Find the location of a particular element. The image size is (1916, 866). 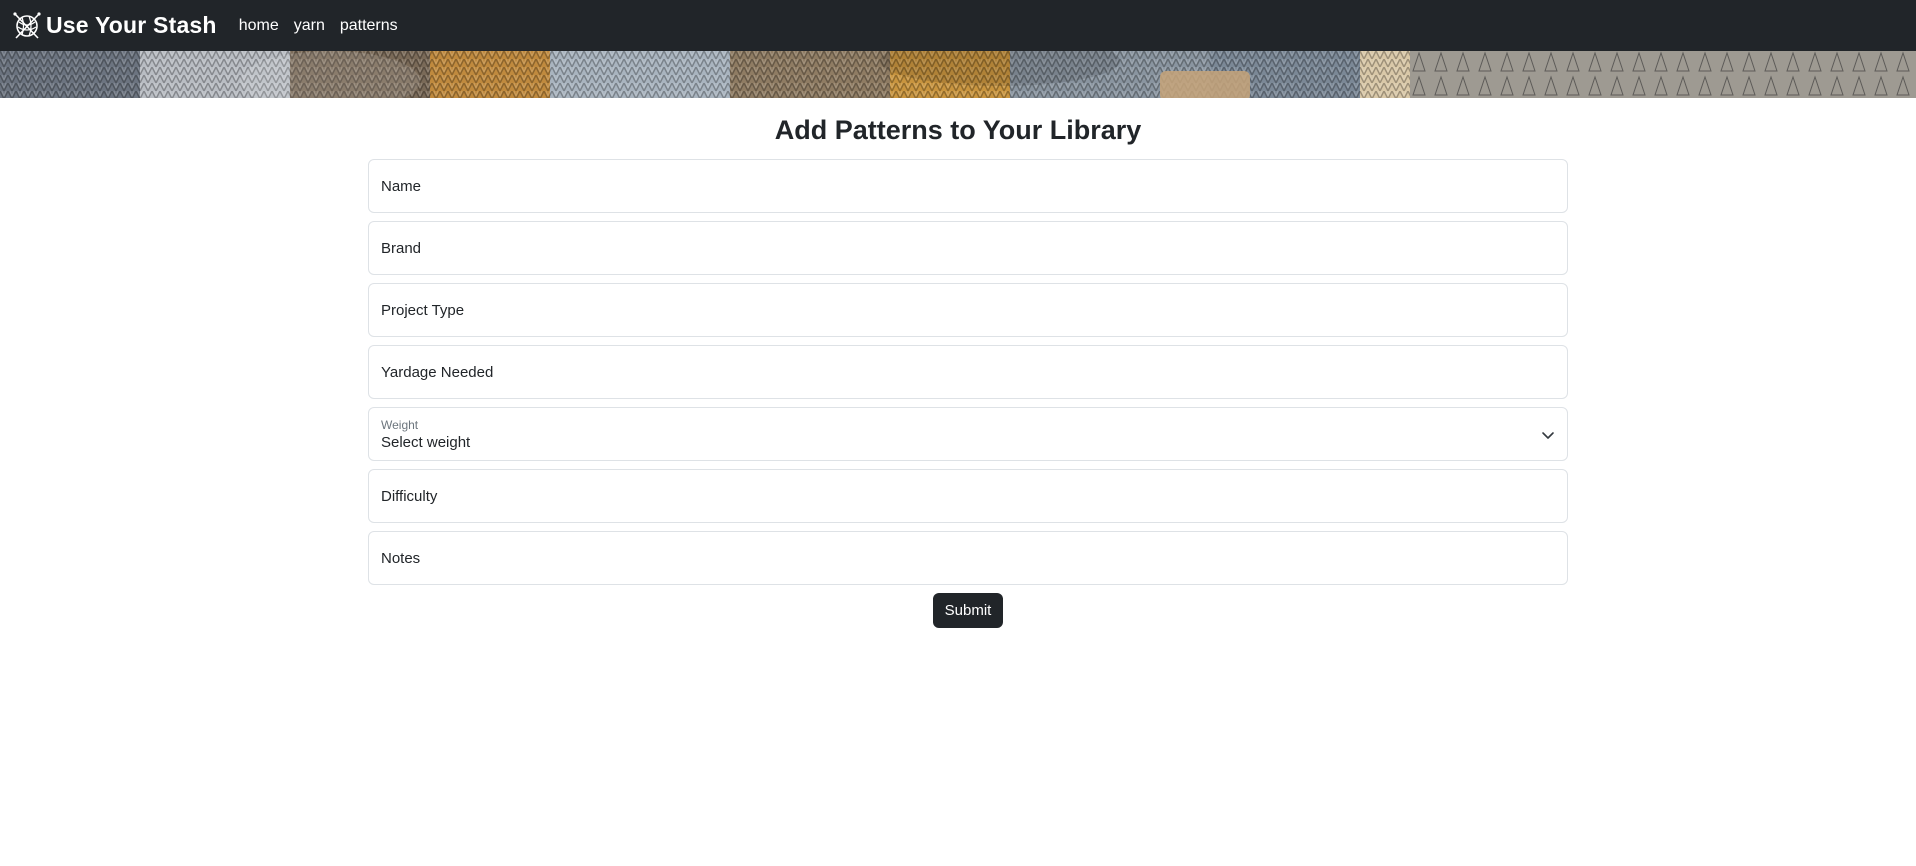

brand-title: Use Your Stash is located at coordinates (131, 25).